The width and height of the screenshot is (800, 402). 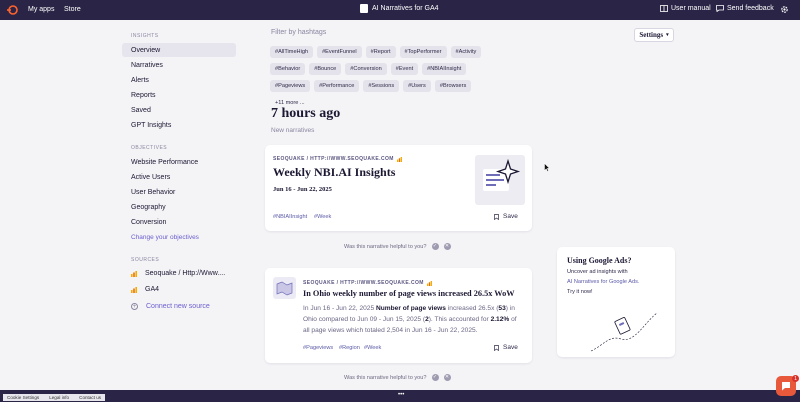 What do you see at coordinates (597, 272) in the screenshot?
I see `promo-line: Uncover ad insights with` at bounding box center [597, 272].